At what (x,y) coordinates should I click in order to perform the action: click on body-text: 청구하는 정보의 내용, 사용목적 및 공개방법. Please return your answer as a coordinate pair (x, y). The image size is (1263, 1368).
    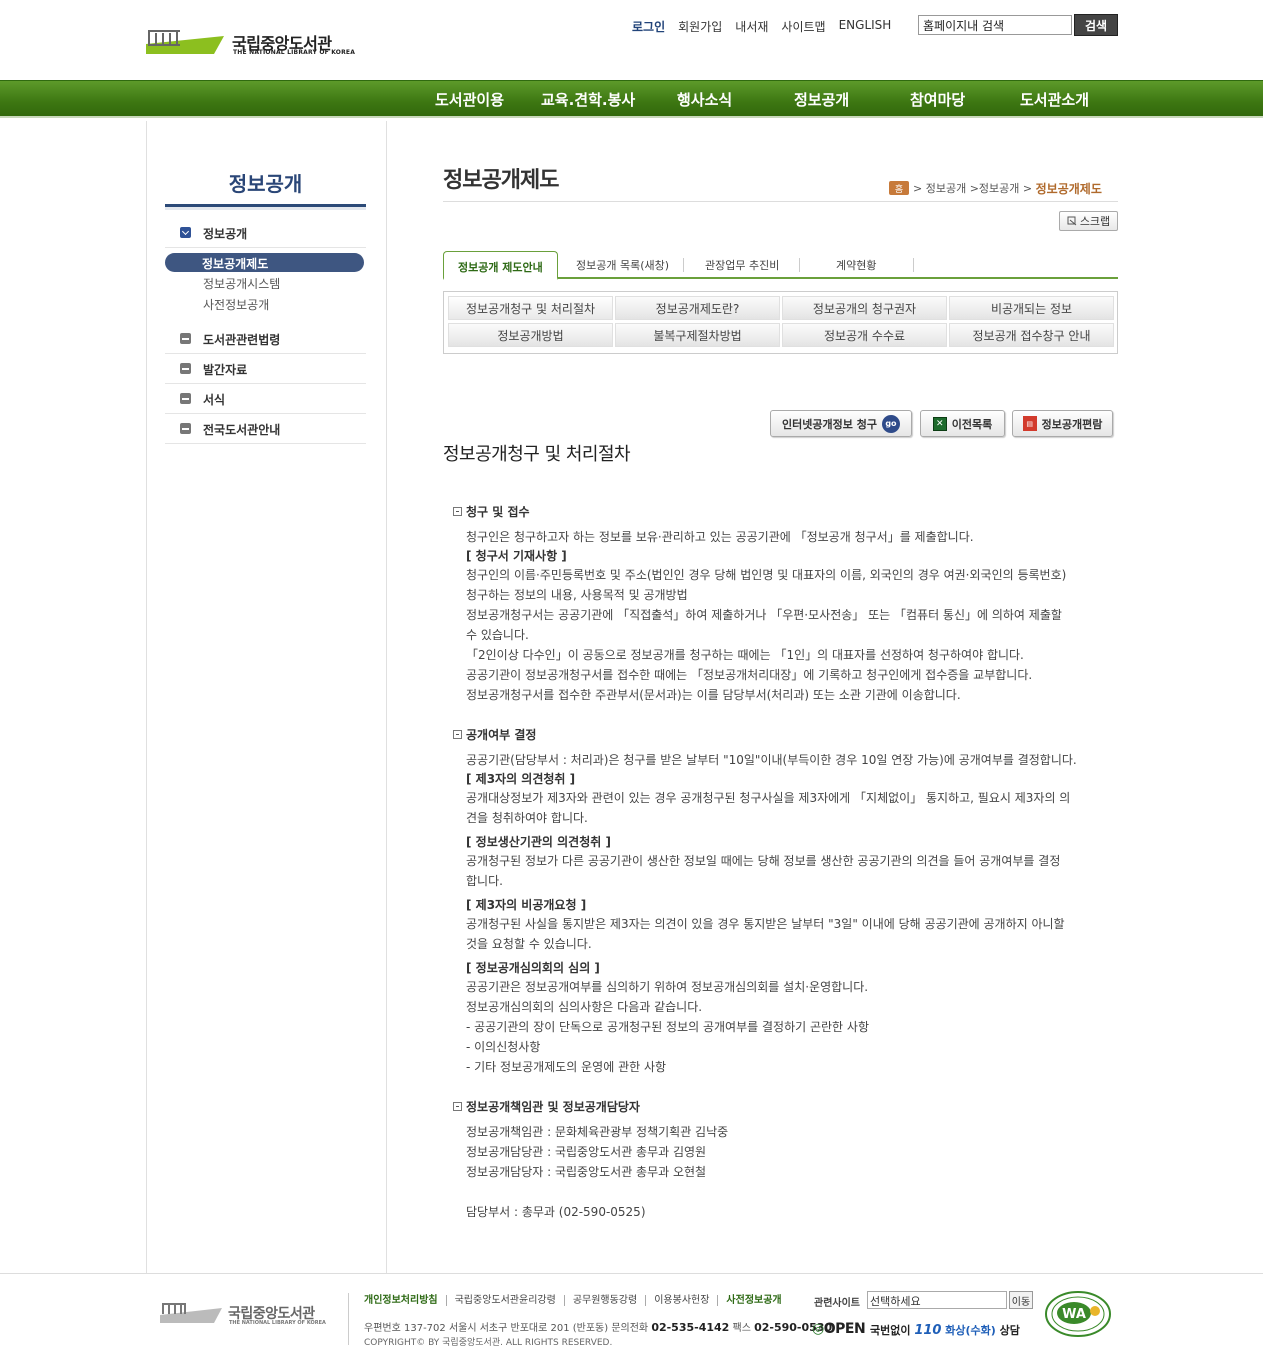
    Looking at the image, I should click on (577, 595).